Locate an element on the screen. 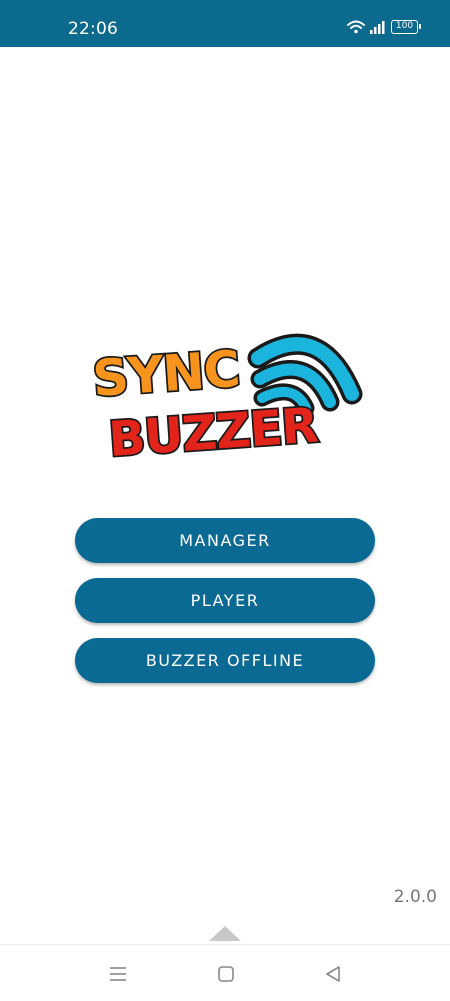 Image resolution: width=450 pixels, height=1001 pixels. menu-icon is located at coordinates (118, 974).